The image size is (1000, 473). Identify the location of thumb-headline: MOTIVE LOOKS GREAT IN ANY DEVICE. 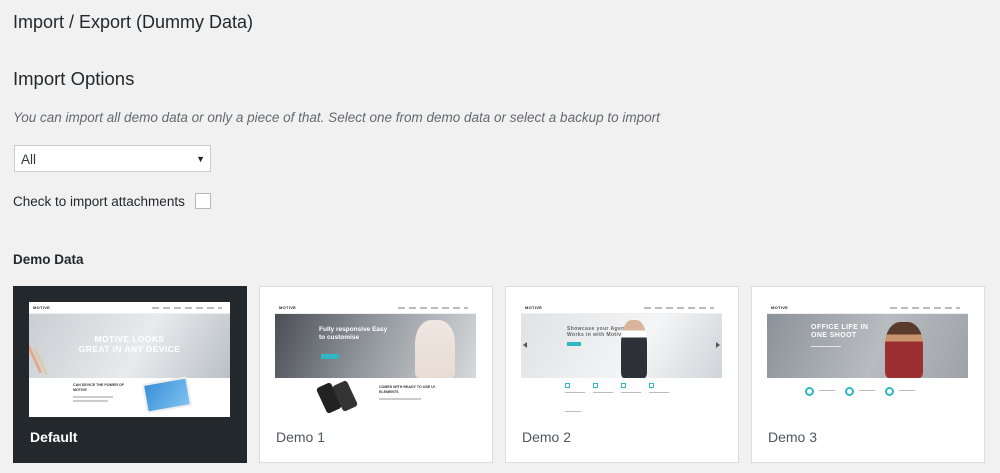
(129, 344).